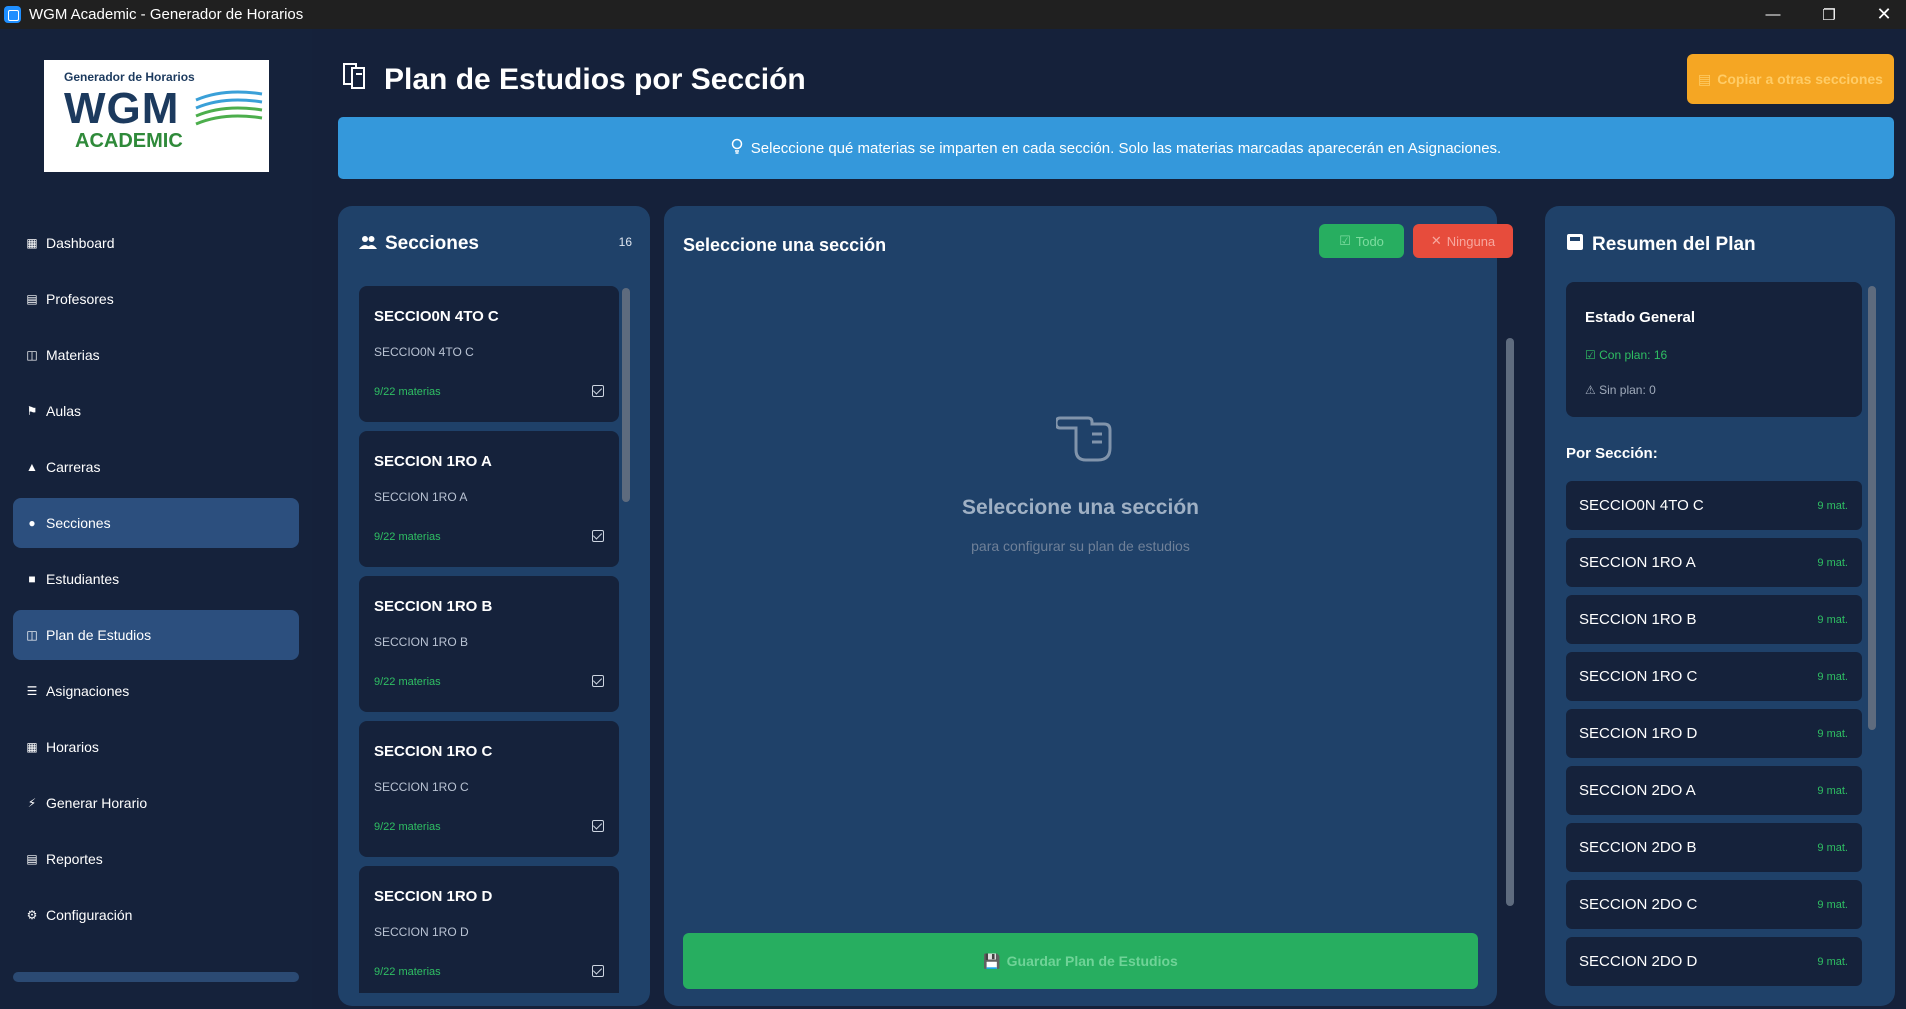 This screenshot has height=1009, width=1906. I want to click on sidebar-item-label: Secciones, so click(78, 523).